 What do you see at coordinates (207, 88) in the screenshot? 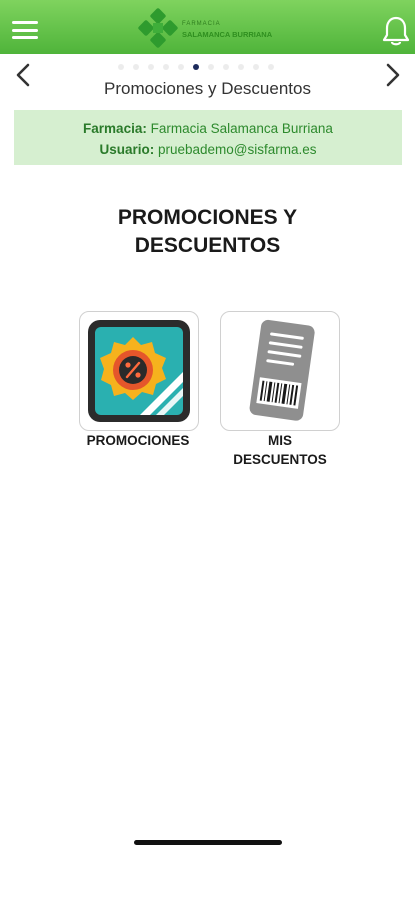
I see `page-title: Promociones y Descuentos` at bounding box center [207, 88].